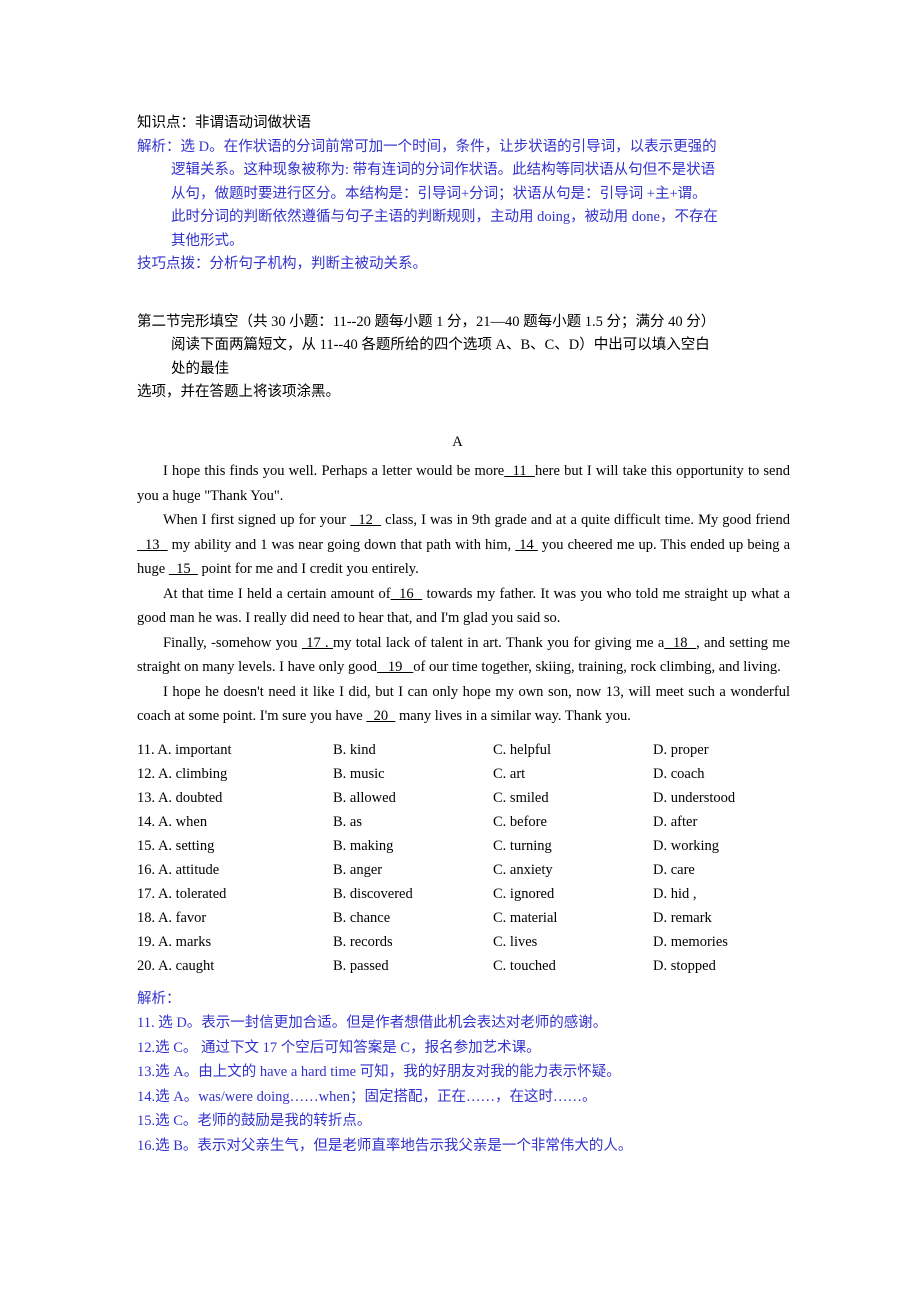  I want to click on option-choice-d: D. hid ,, so click(721, 894).